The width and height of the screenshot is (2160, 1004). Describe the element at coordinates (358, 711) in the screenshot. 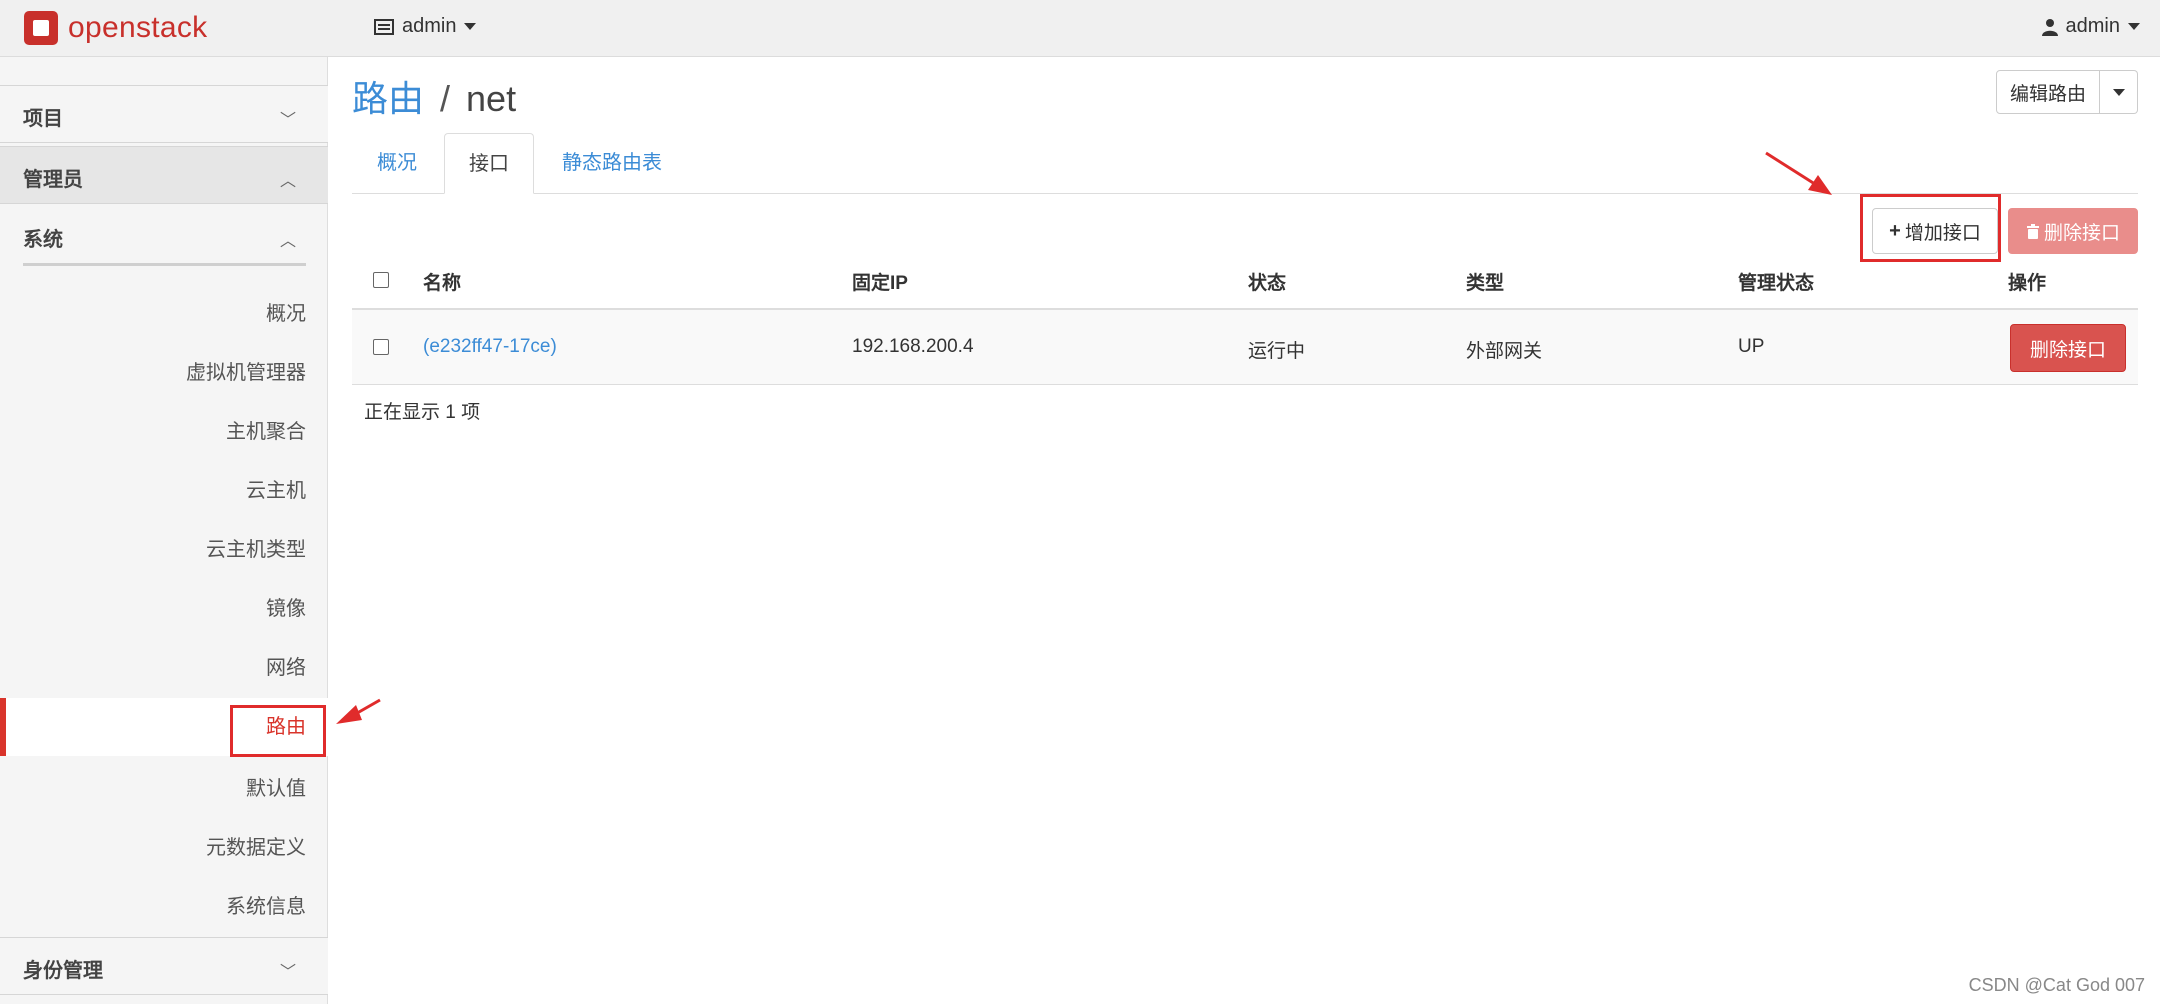

I see `arrow-to-routers-icon` at that location.